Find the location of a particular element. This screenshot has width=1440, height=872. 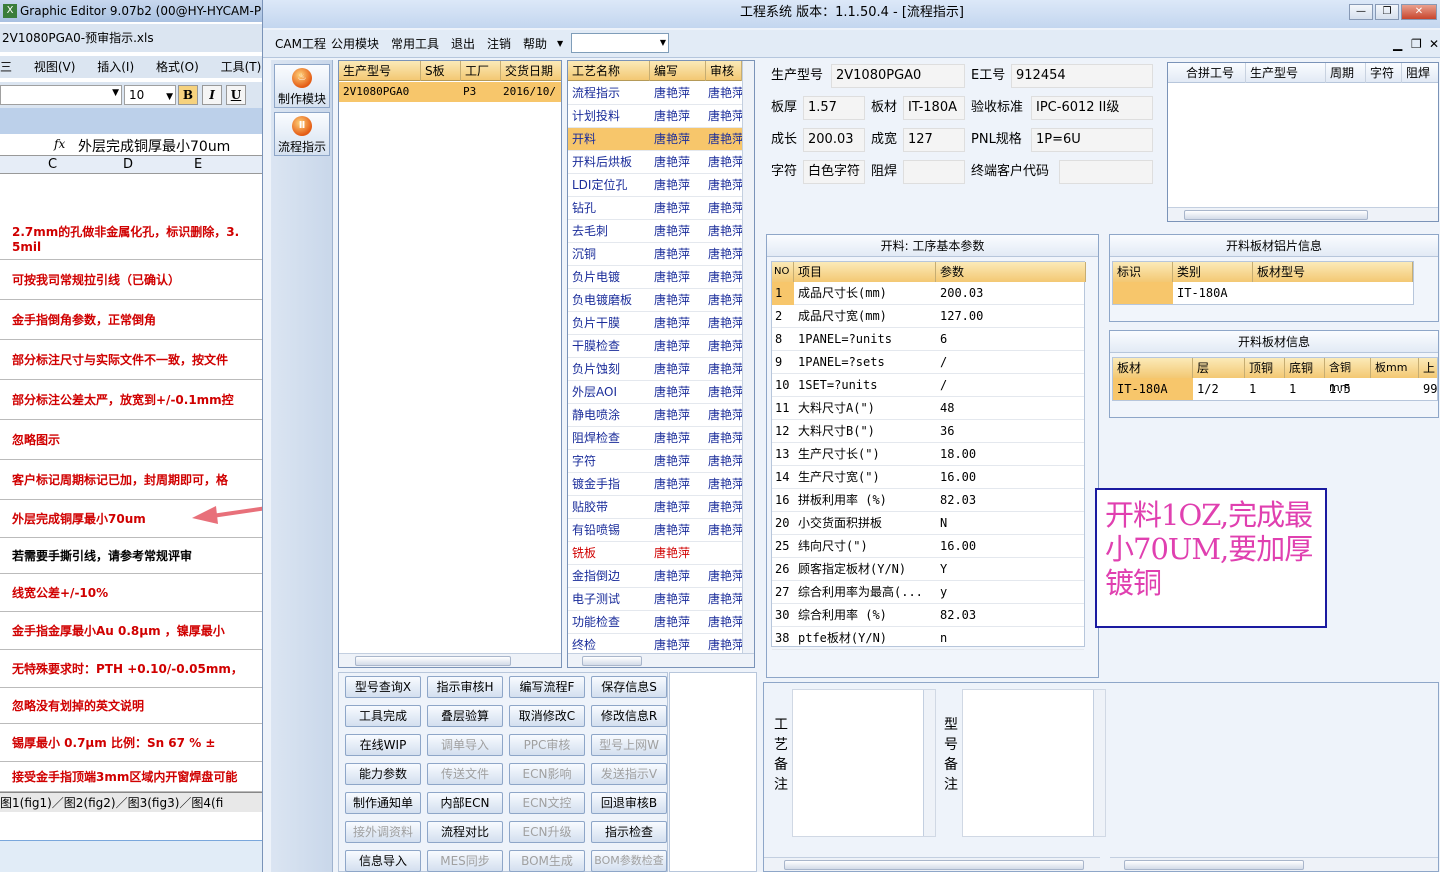

action-button: 取消修改C is located at coordinates (547, 716).